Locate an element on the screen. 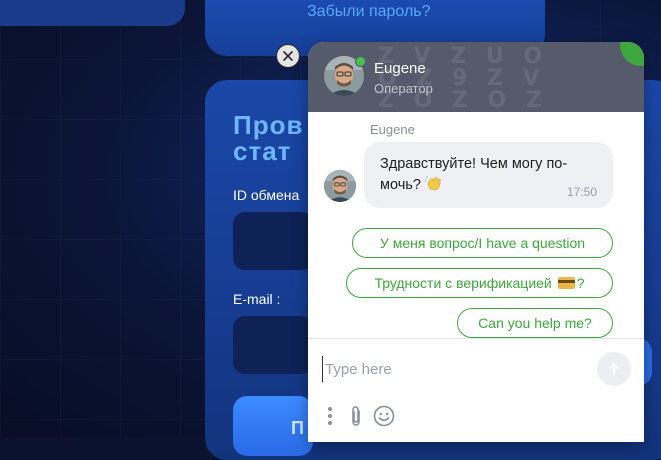 This screenshot has height=460, width=661. message-text-wrap: Здравствуйте! Чем могу по-мочь? is located at coordinates (481, 175).